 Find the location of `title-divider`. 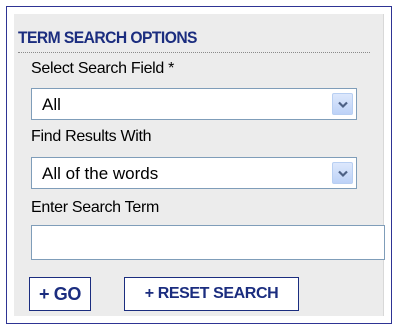

title-divider is located at coordinates (194, 52).